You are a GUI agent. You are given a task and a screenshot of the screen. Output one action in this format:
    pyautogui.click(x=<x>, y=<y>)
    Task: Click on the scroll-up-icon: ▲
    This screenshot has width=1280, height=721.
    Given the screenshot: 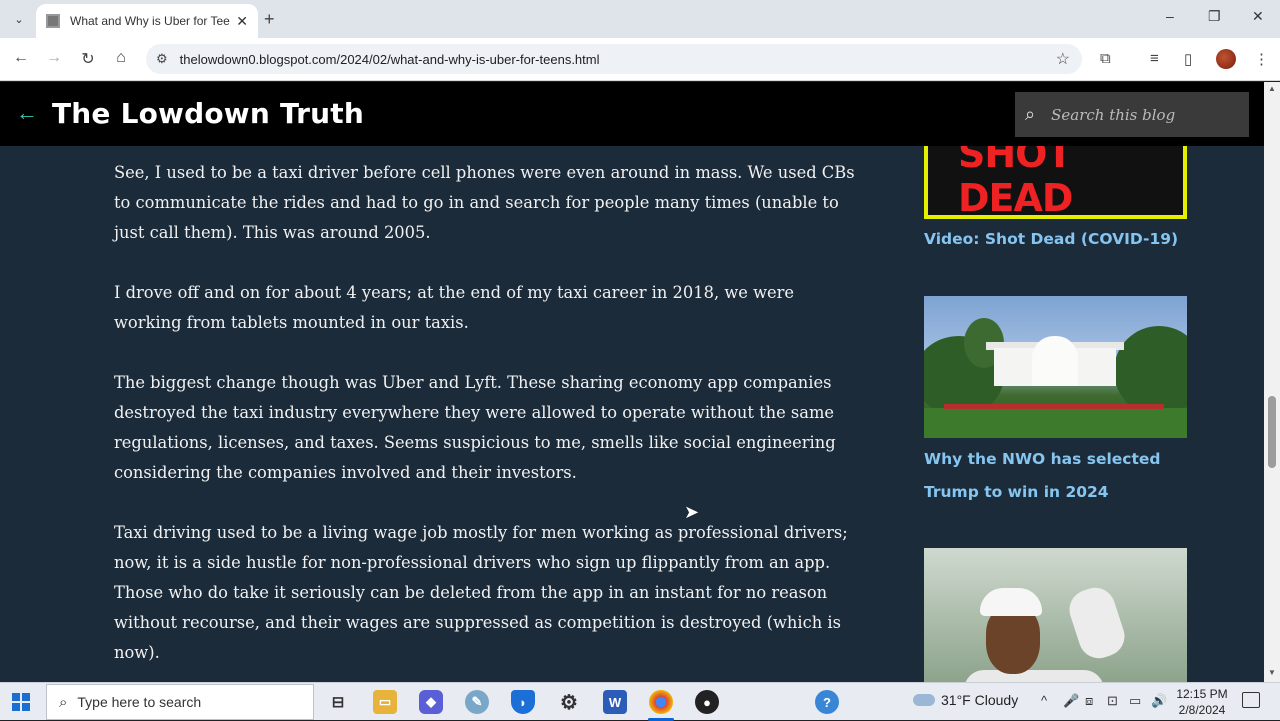 What is the action you would take?
    pyautogui.click(x=1272, y=88)
    